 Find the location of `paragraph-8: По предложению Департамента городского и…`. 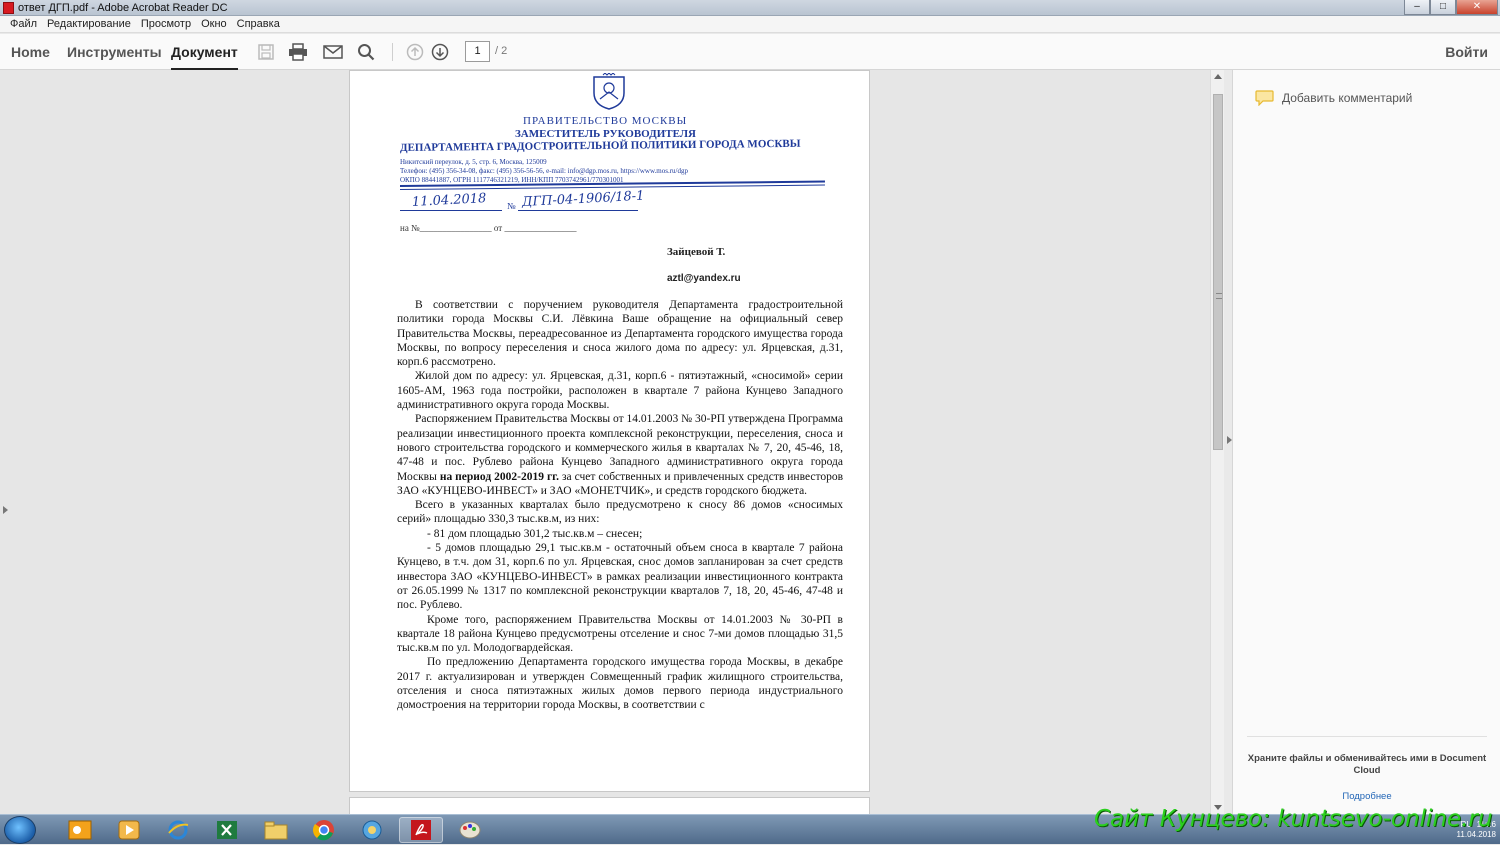

paragraph-8: По предложению Департамента городского и… is located at coordinates (620, 684).